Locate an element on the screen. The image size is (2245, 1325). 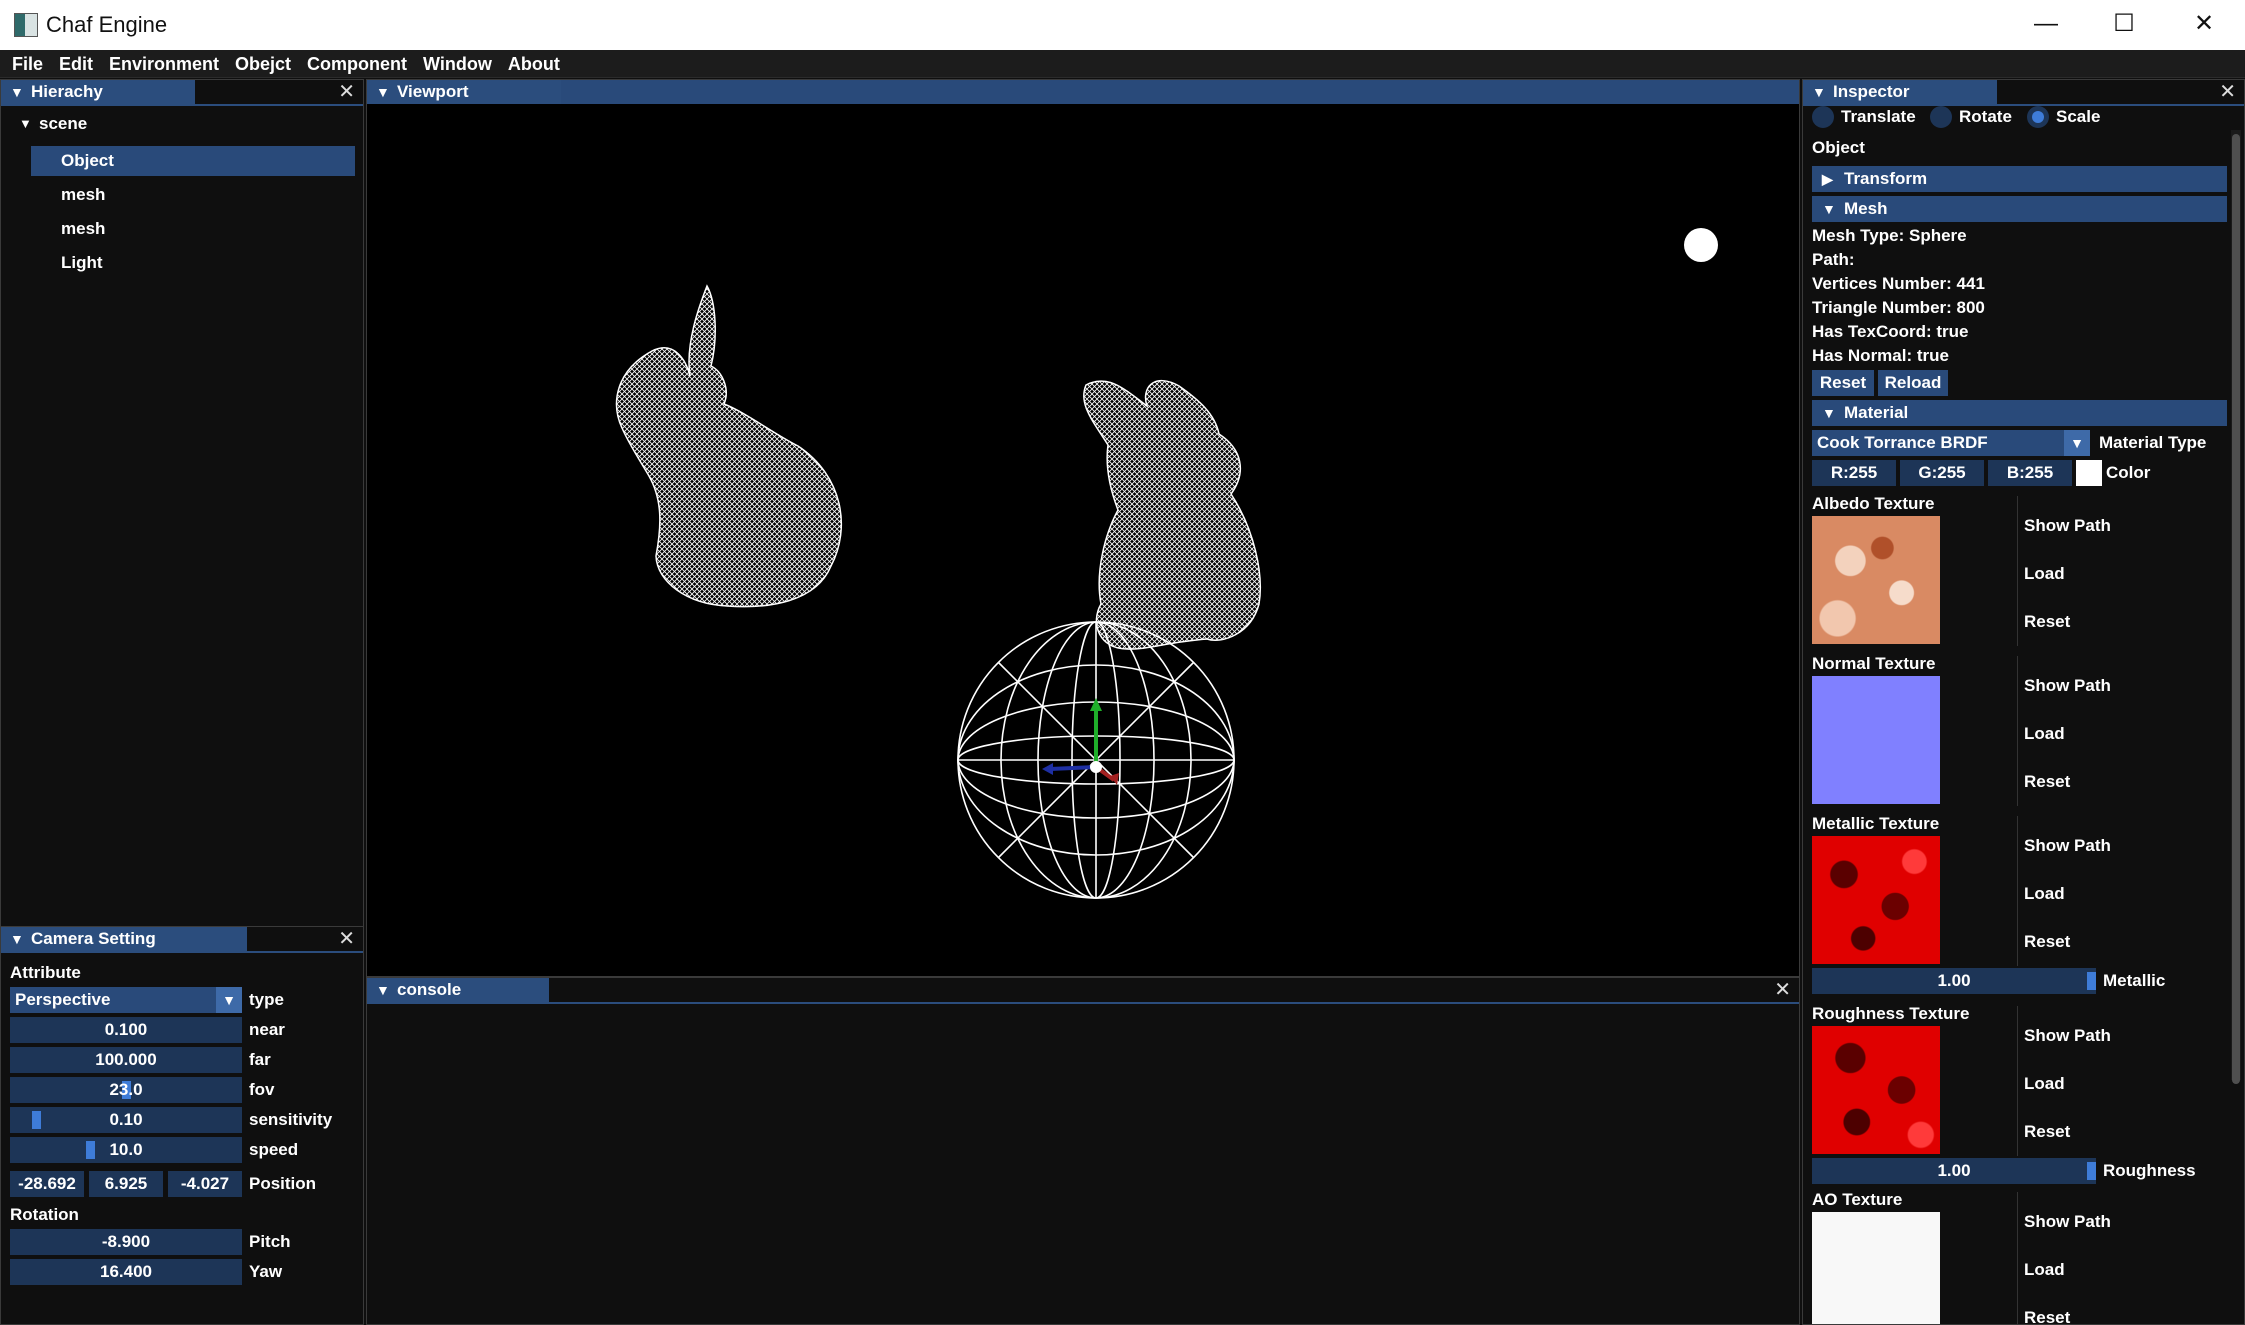
minimize-button: — is located at coordinates (2046, 24).